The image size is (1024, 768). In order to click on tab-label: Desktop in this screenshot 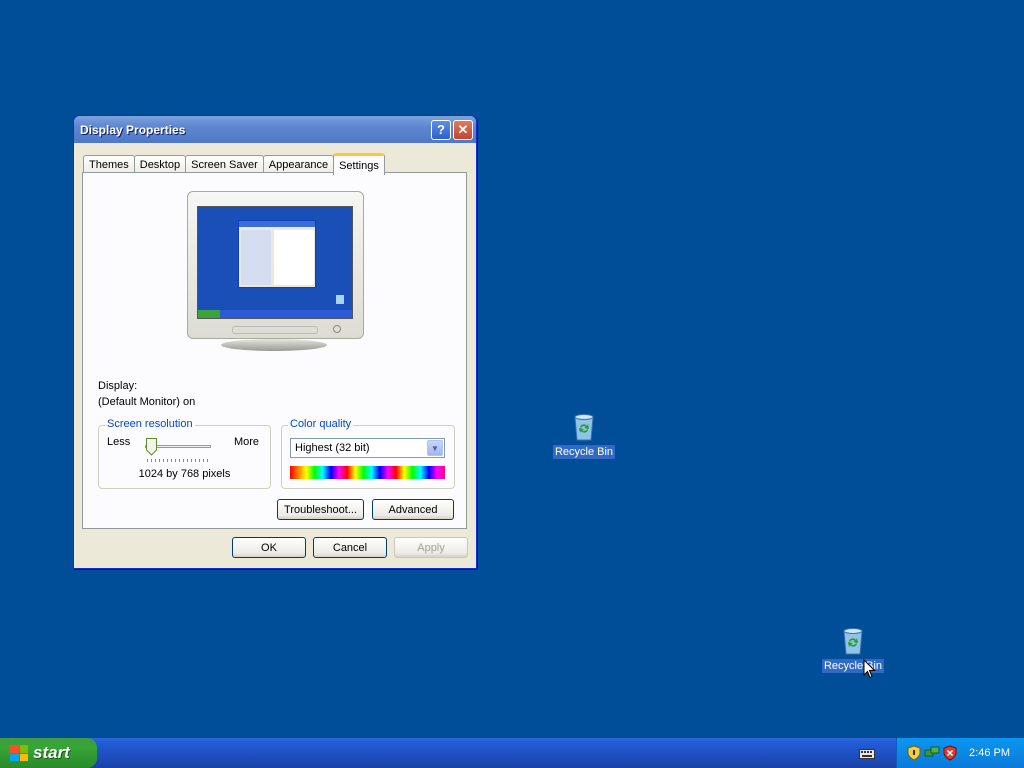, I will do `click(160, 165)`.